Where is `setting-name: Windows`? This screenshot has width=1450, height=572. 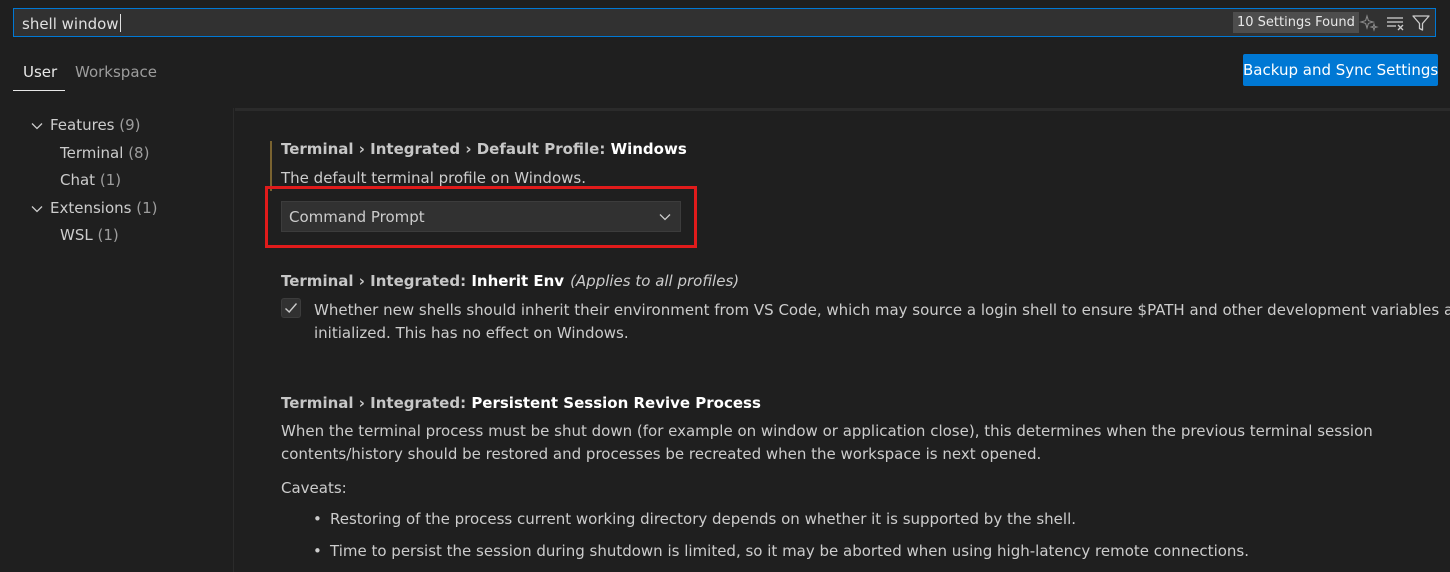
setting-name: Windows is located at coordinates (648, 149).